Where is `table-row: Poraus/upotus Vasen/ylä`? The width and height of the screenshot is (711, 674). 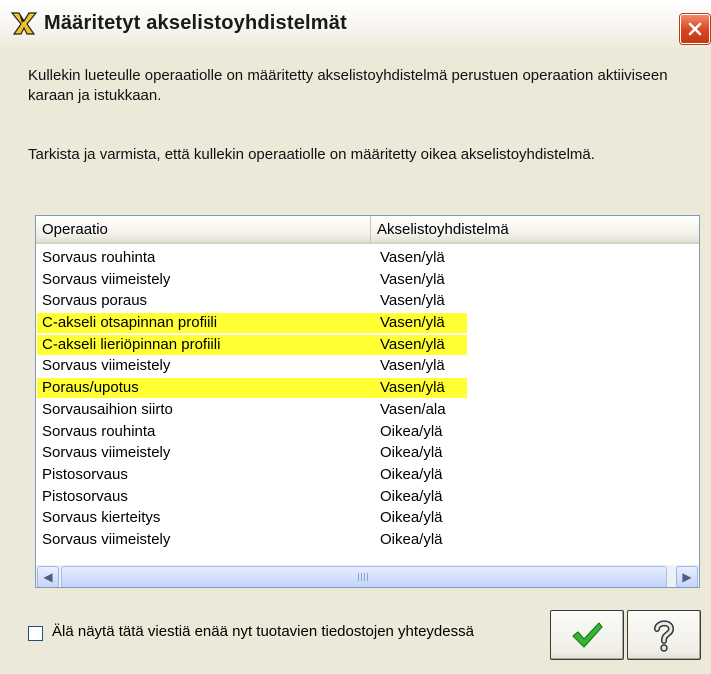
table-row: Poraus/upotus Vasen/ylä is located at coordinates (367, 388).